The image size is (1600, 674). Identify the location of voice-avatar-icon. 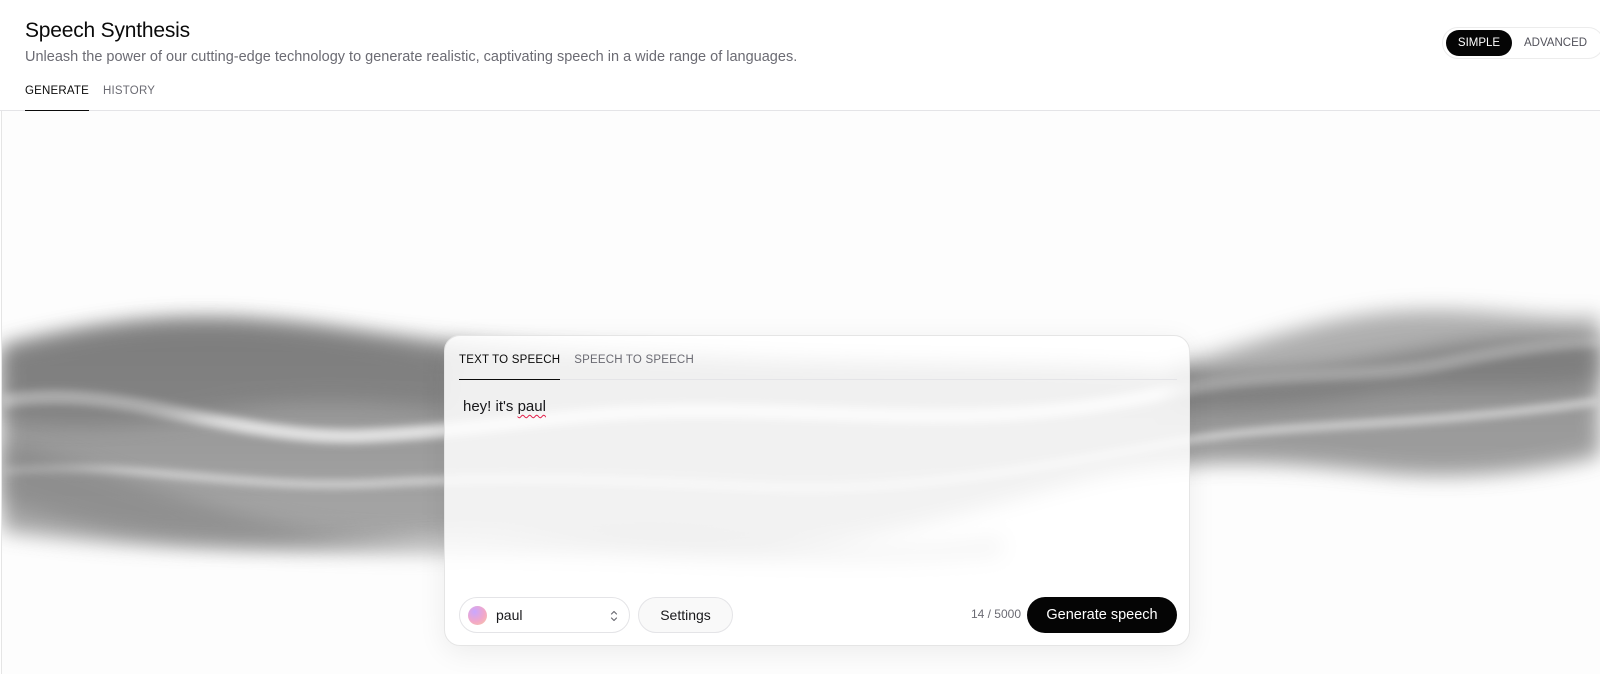
(477, 615).